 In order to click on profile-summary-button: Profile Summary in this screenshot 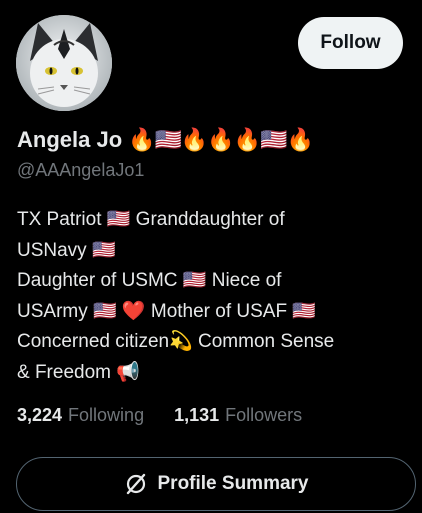, I will do `click(216, 484)`.